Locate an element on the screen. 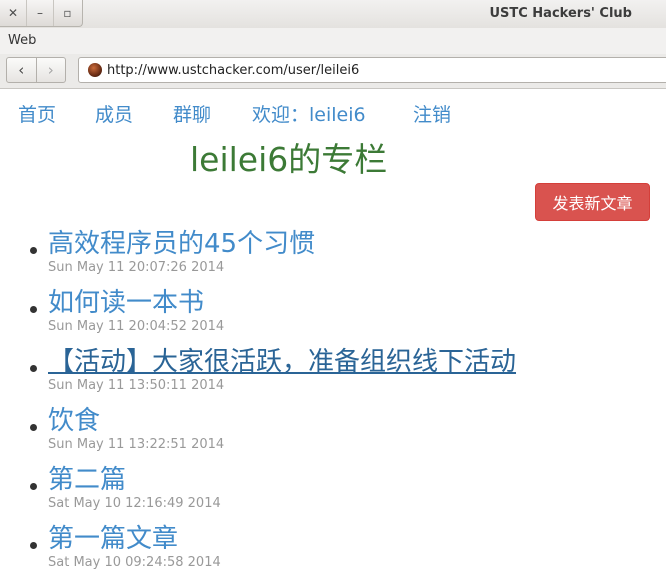  post-date: Sun May 11 20:04:52 2014 is located at coordinates (136, 326).